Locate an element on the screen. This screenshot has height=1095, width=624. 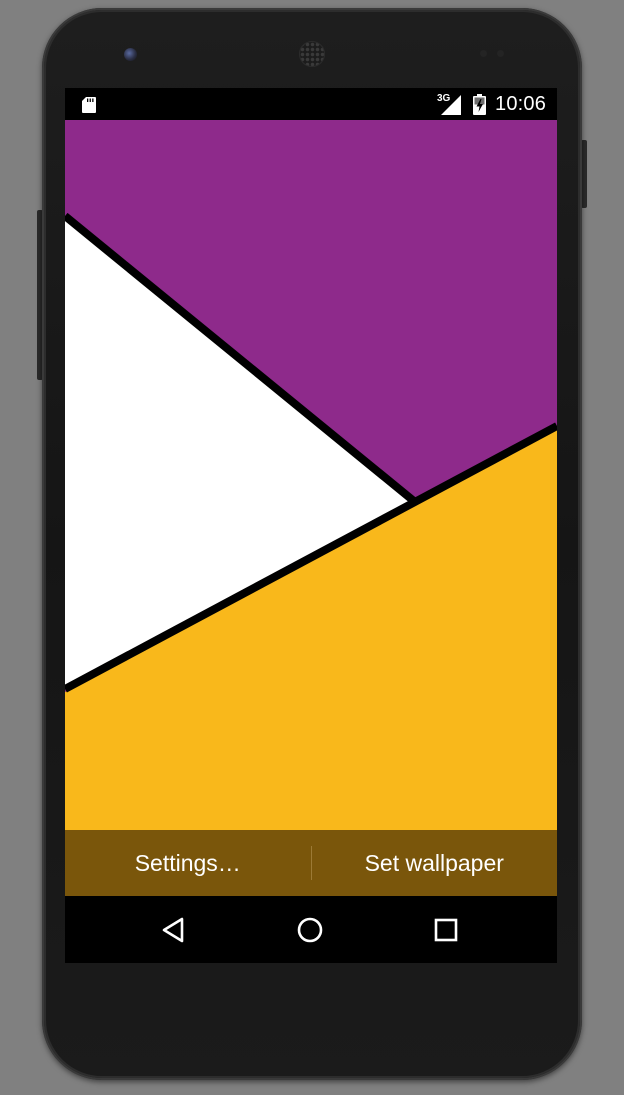
status-bar: 3G 10:06 is located at coordinates (311, 104).